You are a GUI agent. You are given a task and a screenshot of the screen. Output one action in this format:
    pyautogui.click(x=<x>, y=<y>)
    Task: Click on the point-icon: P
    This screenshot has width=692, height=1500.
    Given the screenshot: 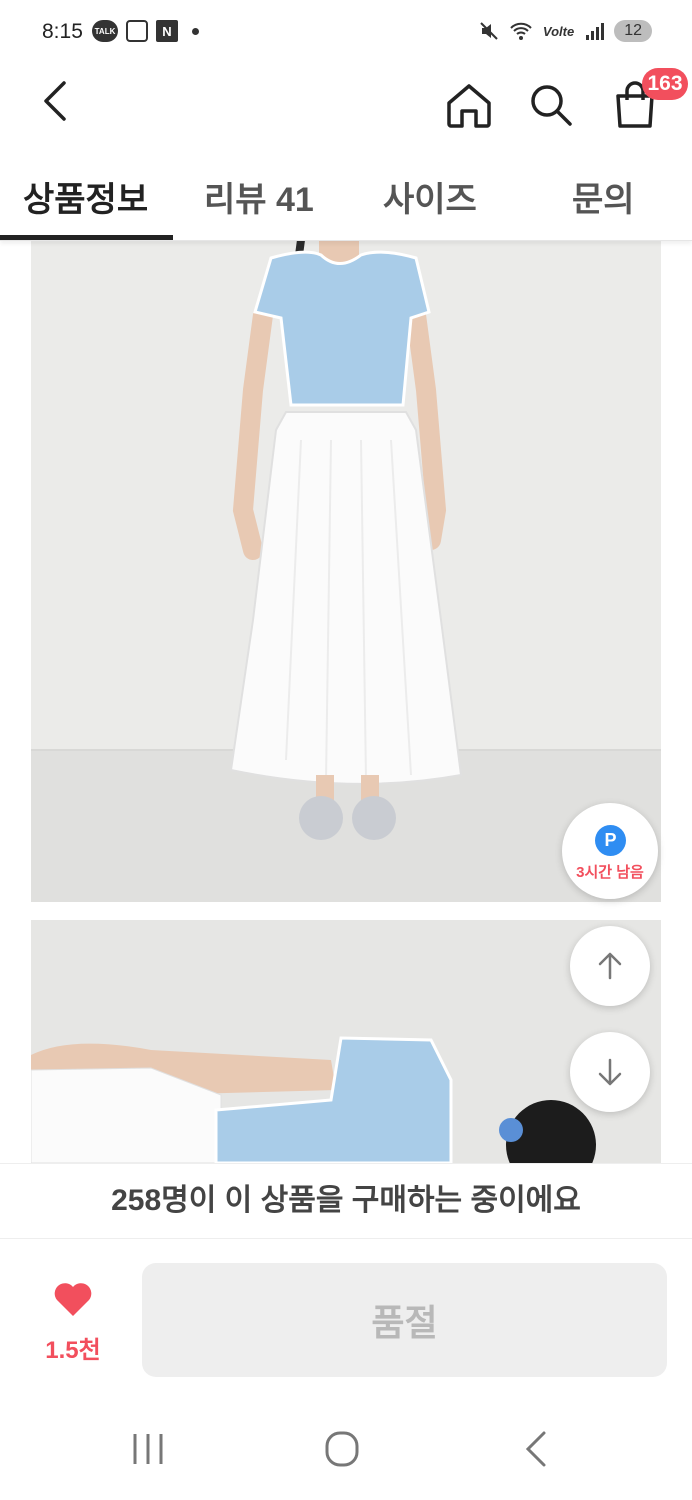 What is the action you would take?
    pyautogui.click(x=610, y=840)
    